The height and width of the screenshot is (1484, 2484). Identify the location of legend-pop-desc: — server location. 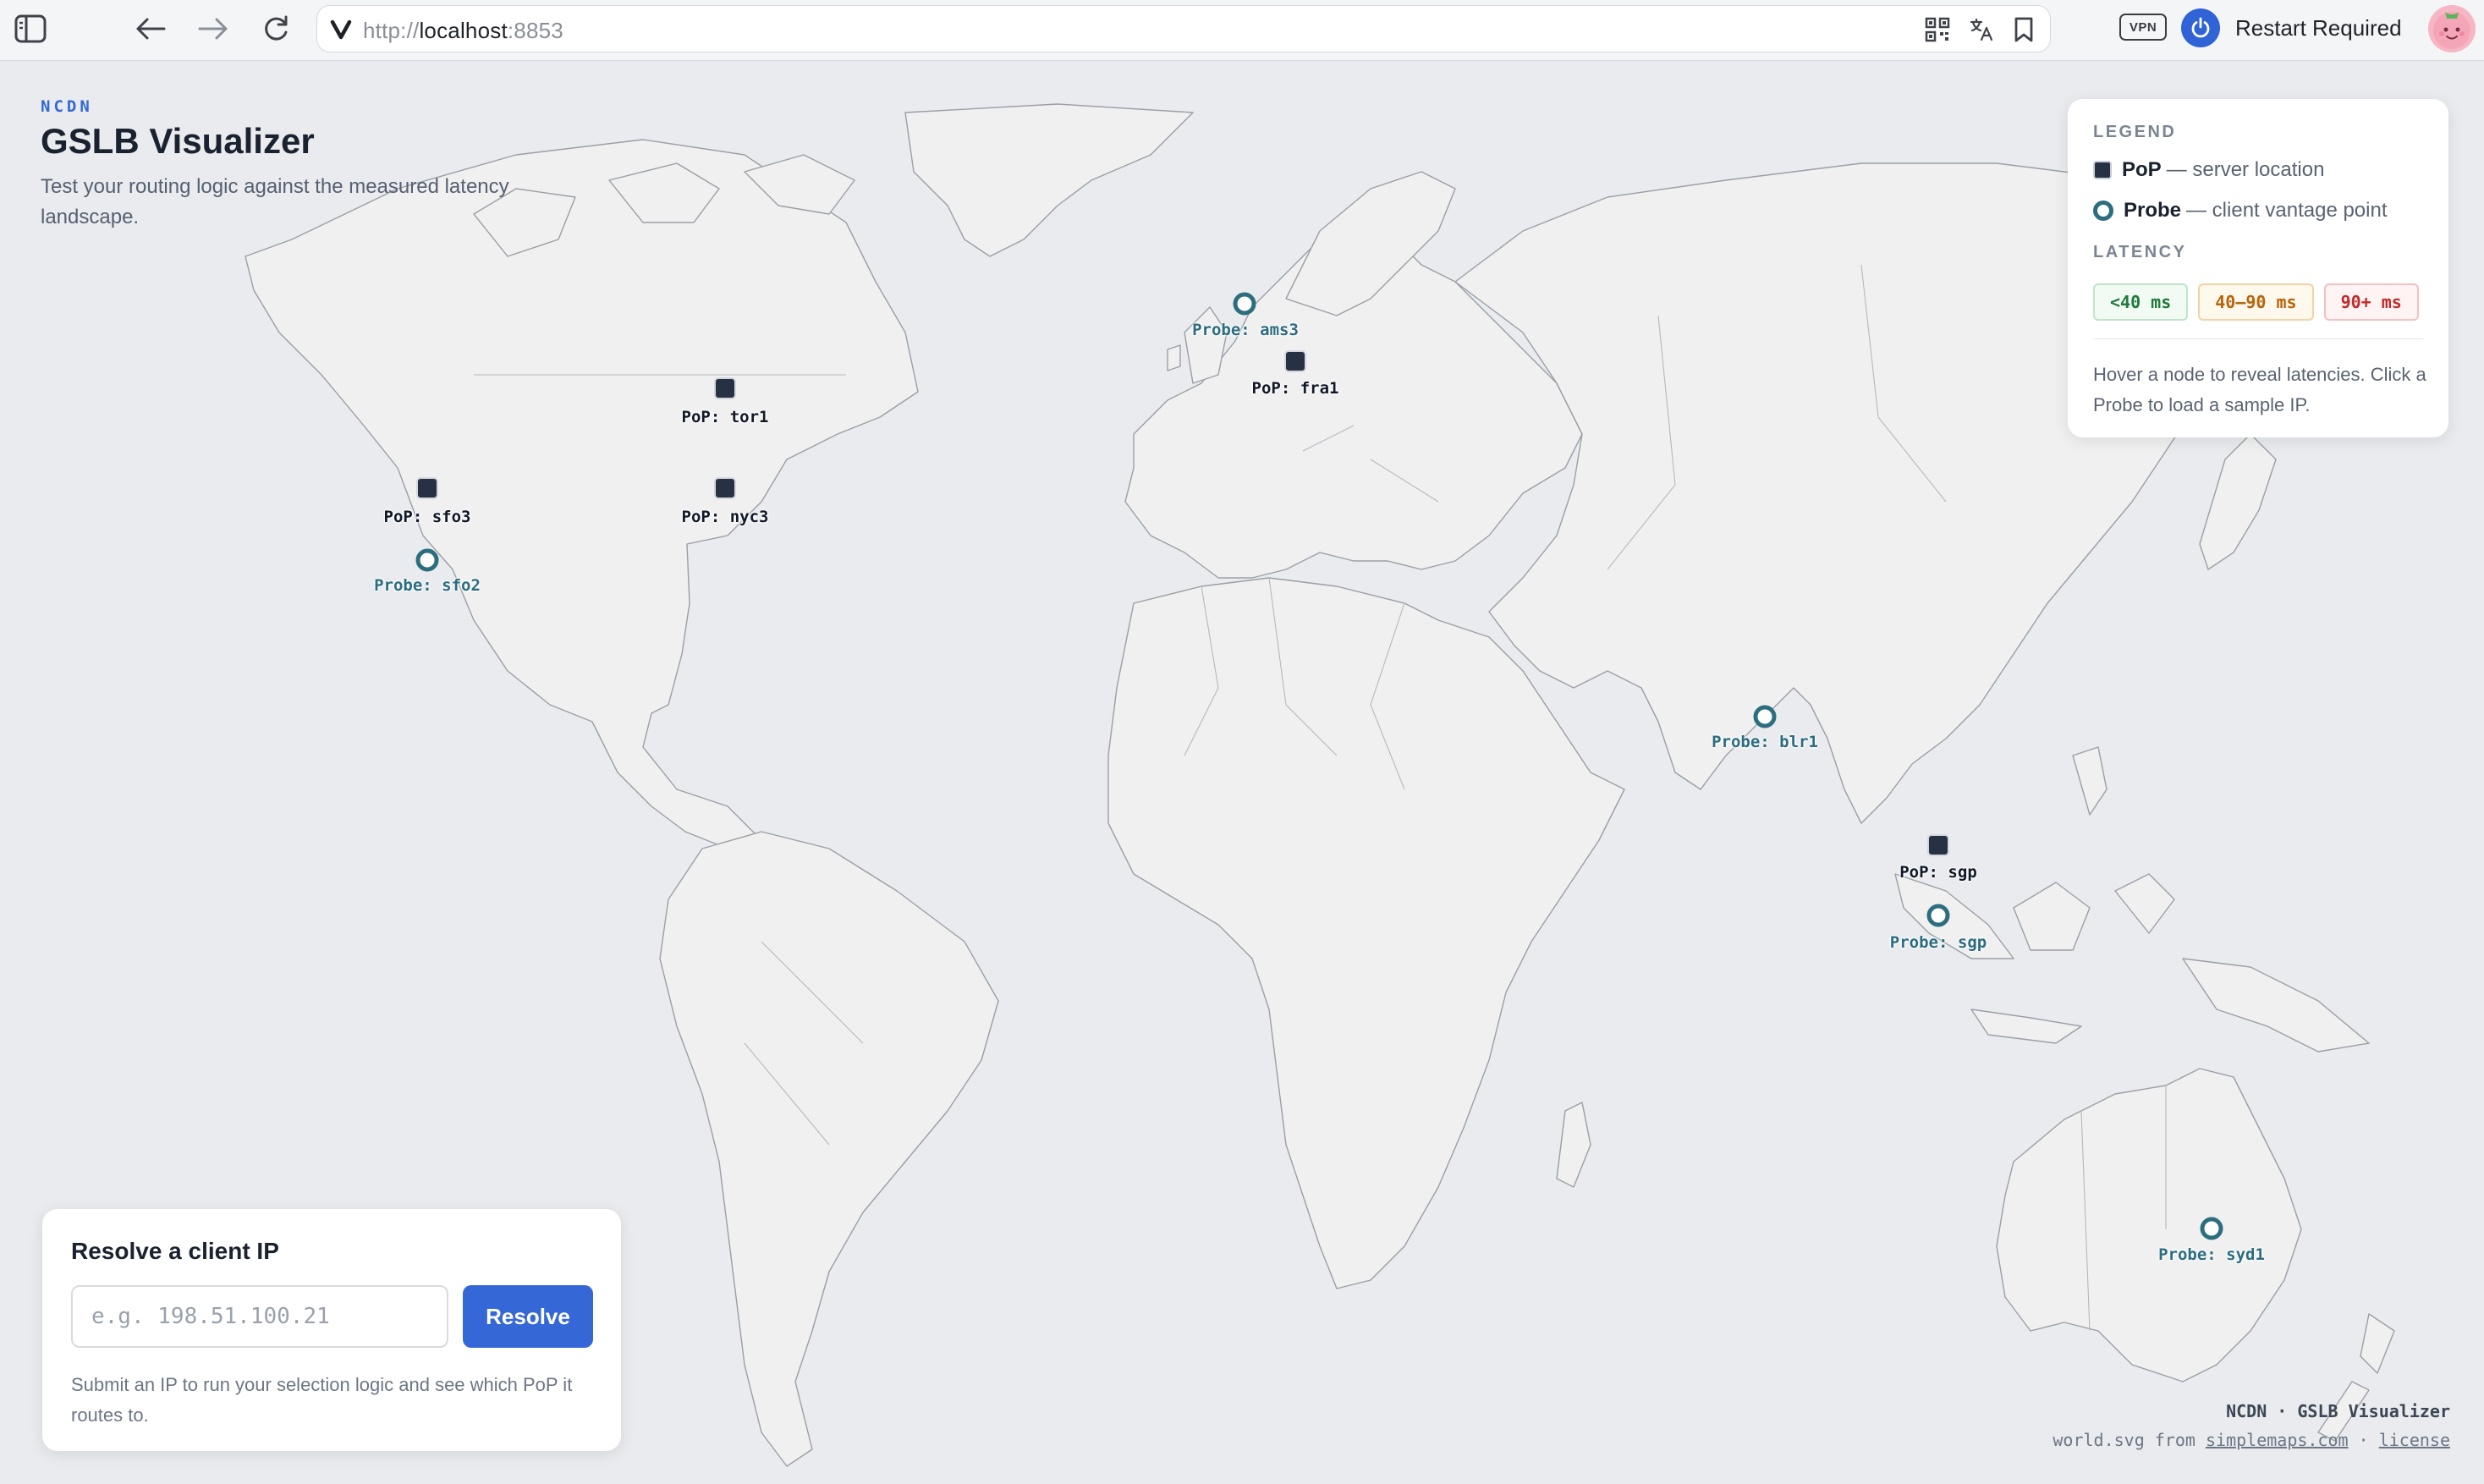
(2245, 169).